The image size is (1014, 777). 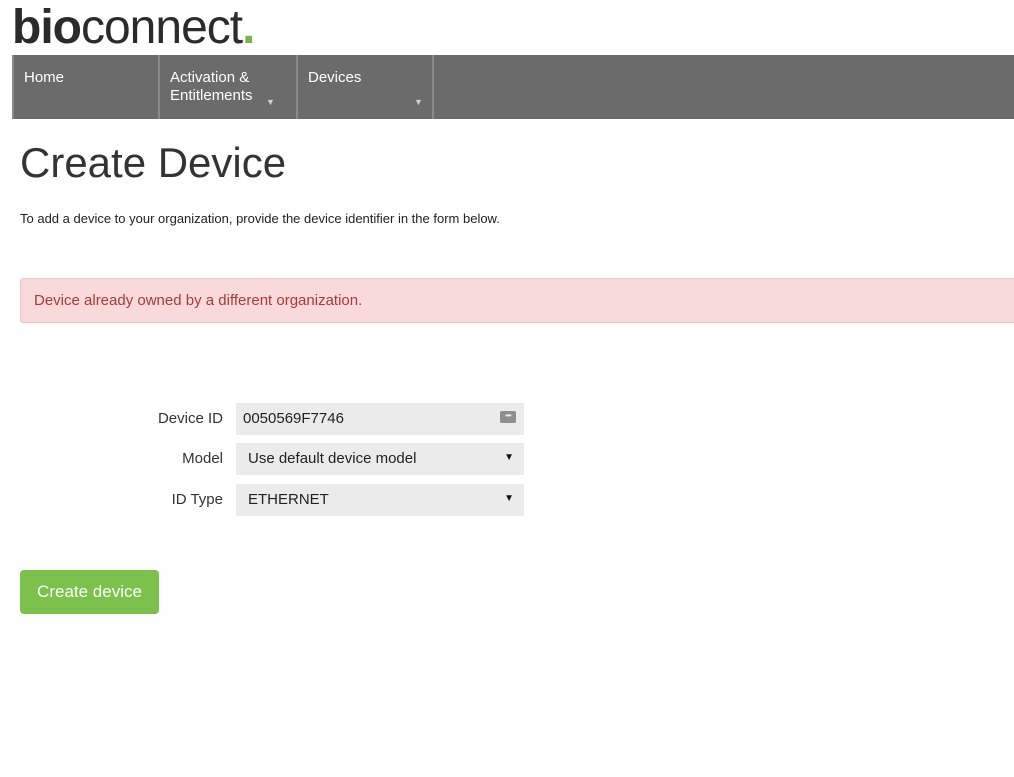 What do you see at coordinates (288, 499) in the screenshot?
I see `id-type-selected-value: ETHERNET` at bounding box center [288, 499].